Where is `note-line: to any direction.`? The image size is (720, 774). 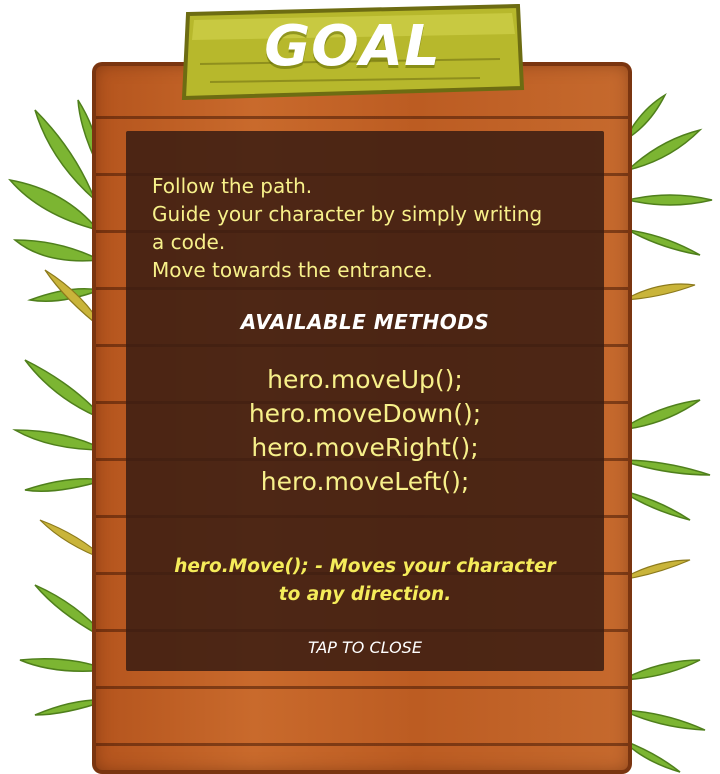 note-line: to any direction. is located at coordinates (365, 594).